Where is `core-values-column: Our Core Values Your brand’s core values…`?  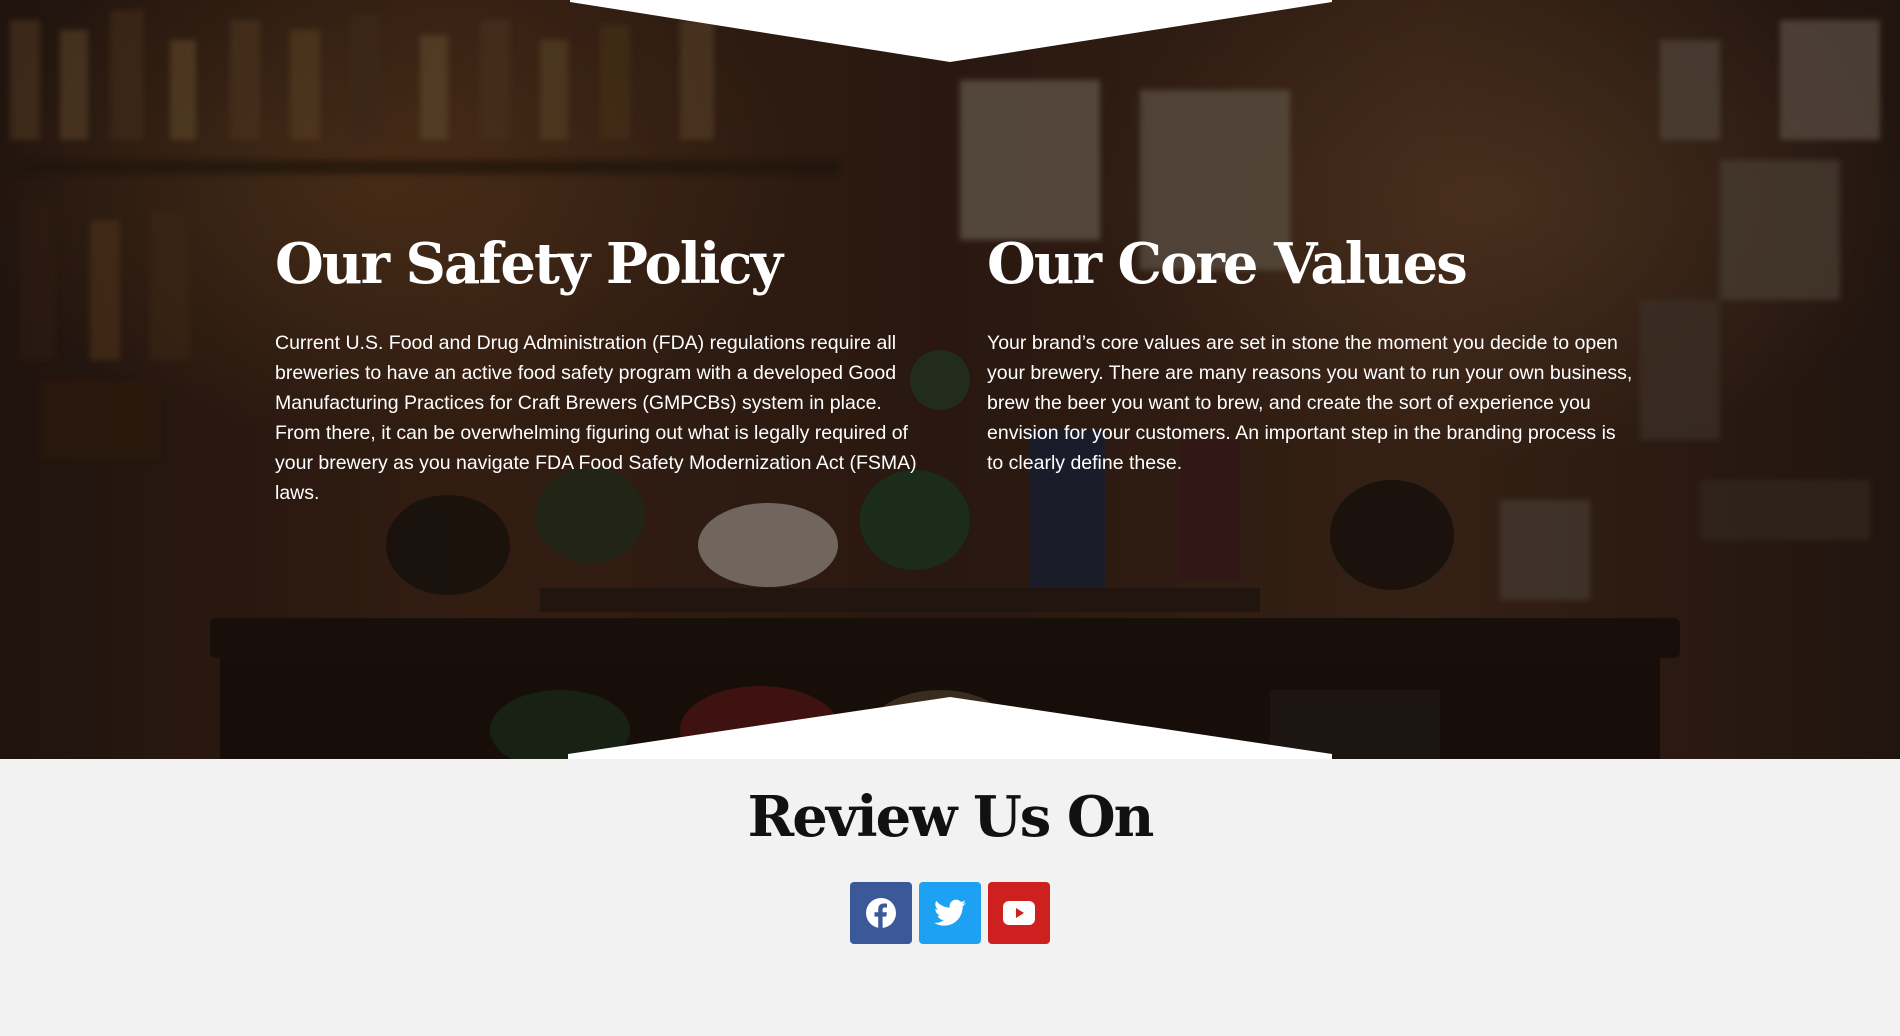
core-values-column: Our Core Values Your brand’s core values… is located at coordinates (1312, 354).